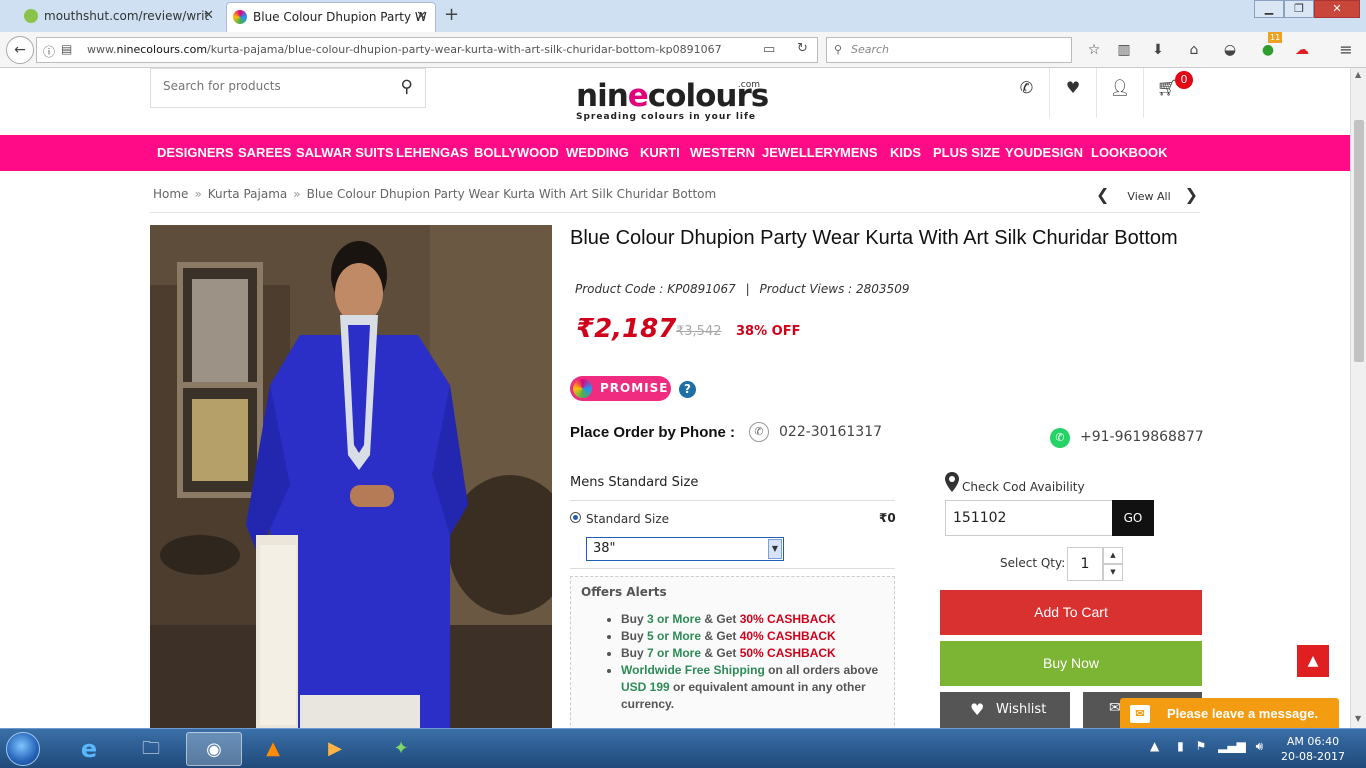 This screenshot has height=768, width=1366. I want to click on browser-tab-ninecolours: Blue Colour Dhupion Party W ✕, so click(331, 17).